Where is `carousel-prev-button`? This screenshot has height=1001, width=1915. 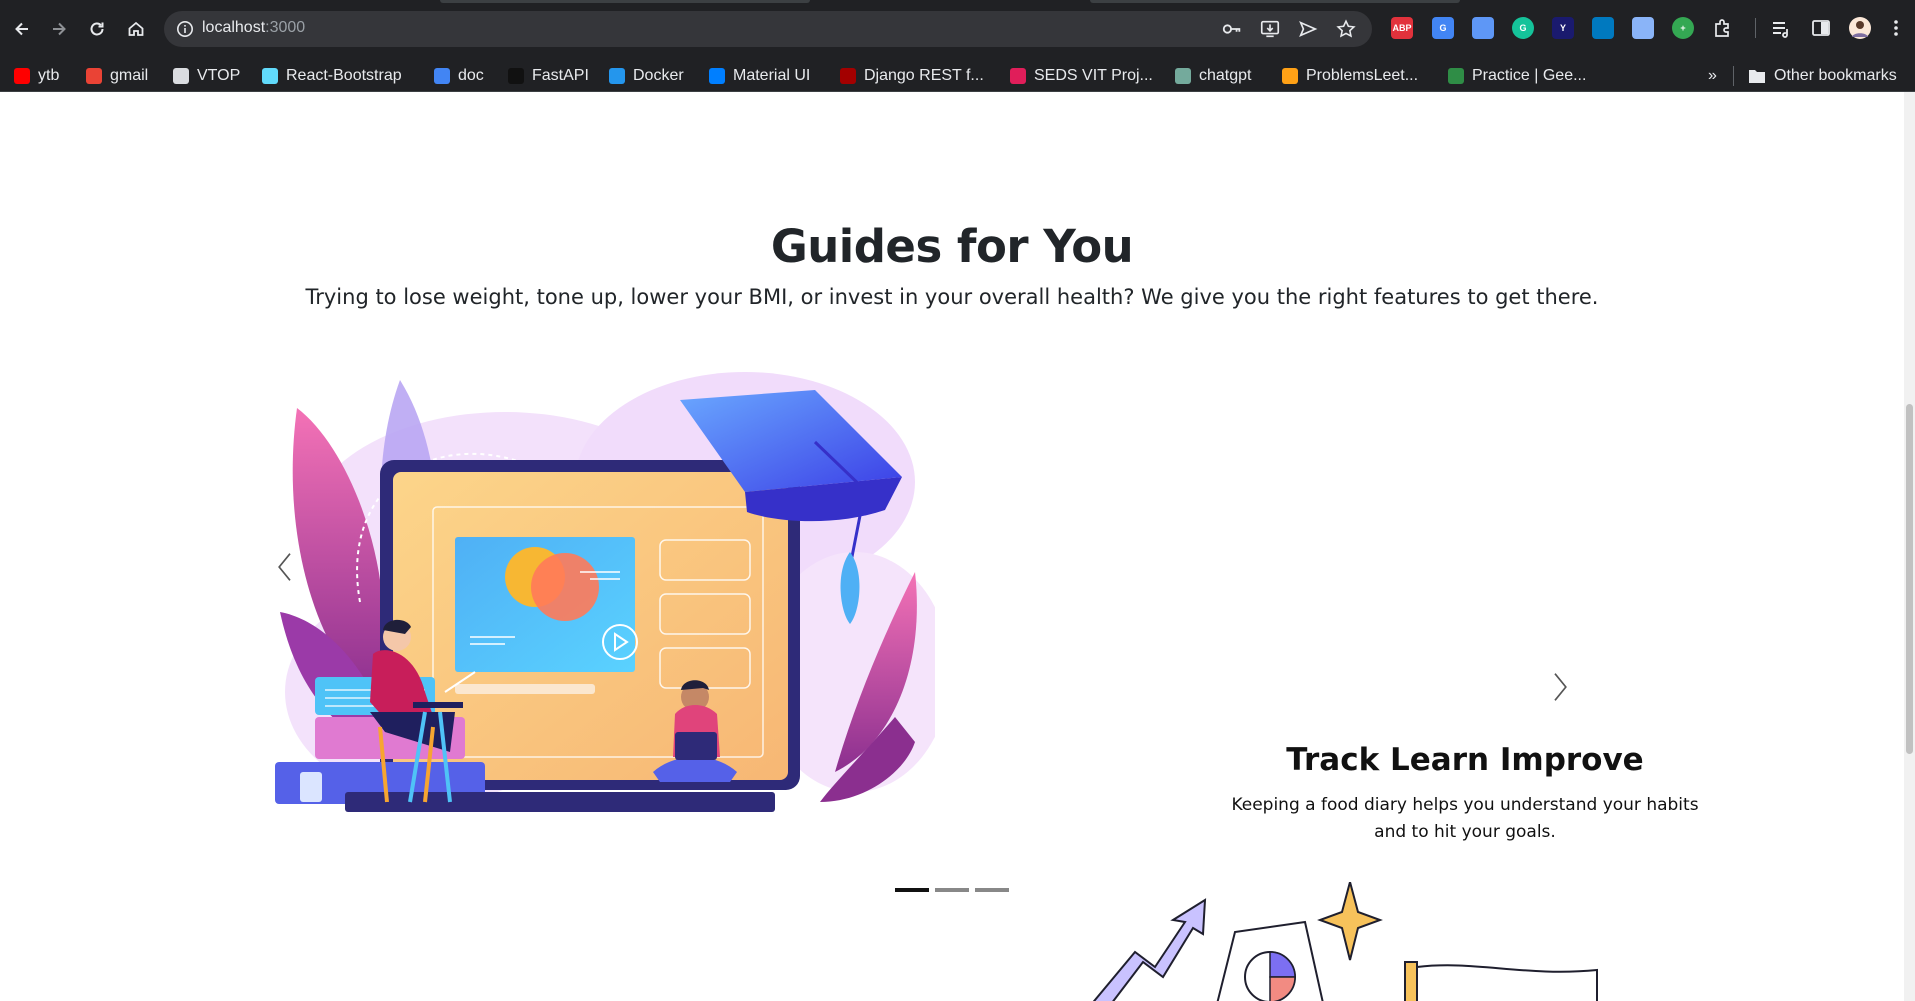 carousel-prev-button is located at coordinates (285, 567).